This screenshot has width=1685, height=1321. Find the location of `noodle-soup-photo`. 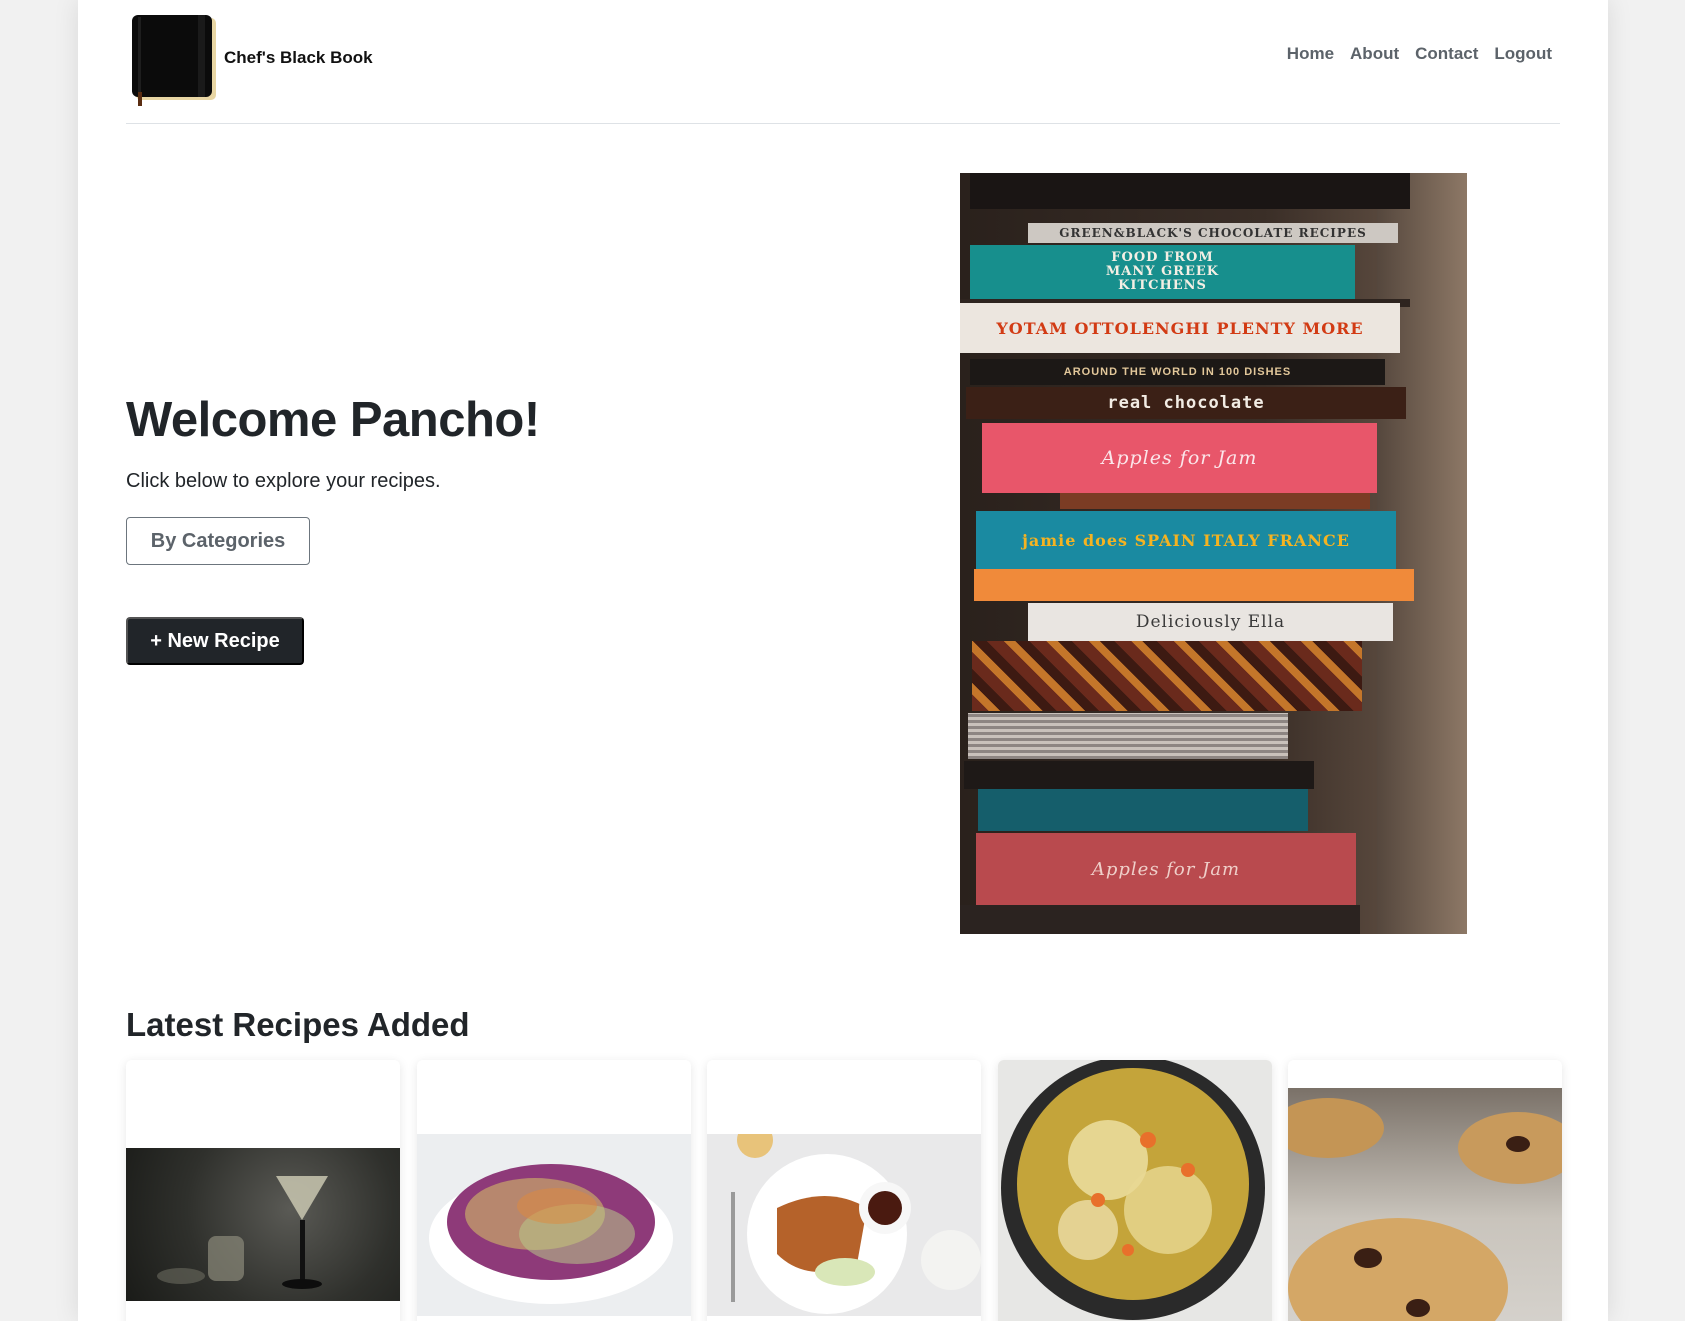

noodle-soup-photo is located at coordinates (1135, 1190).